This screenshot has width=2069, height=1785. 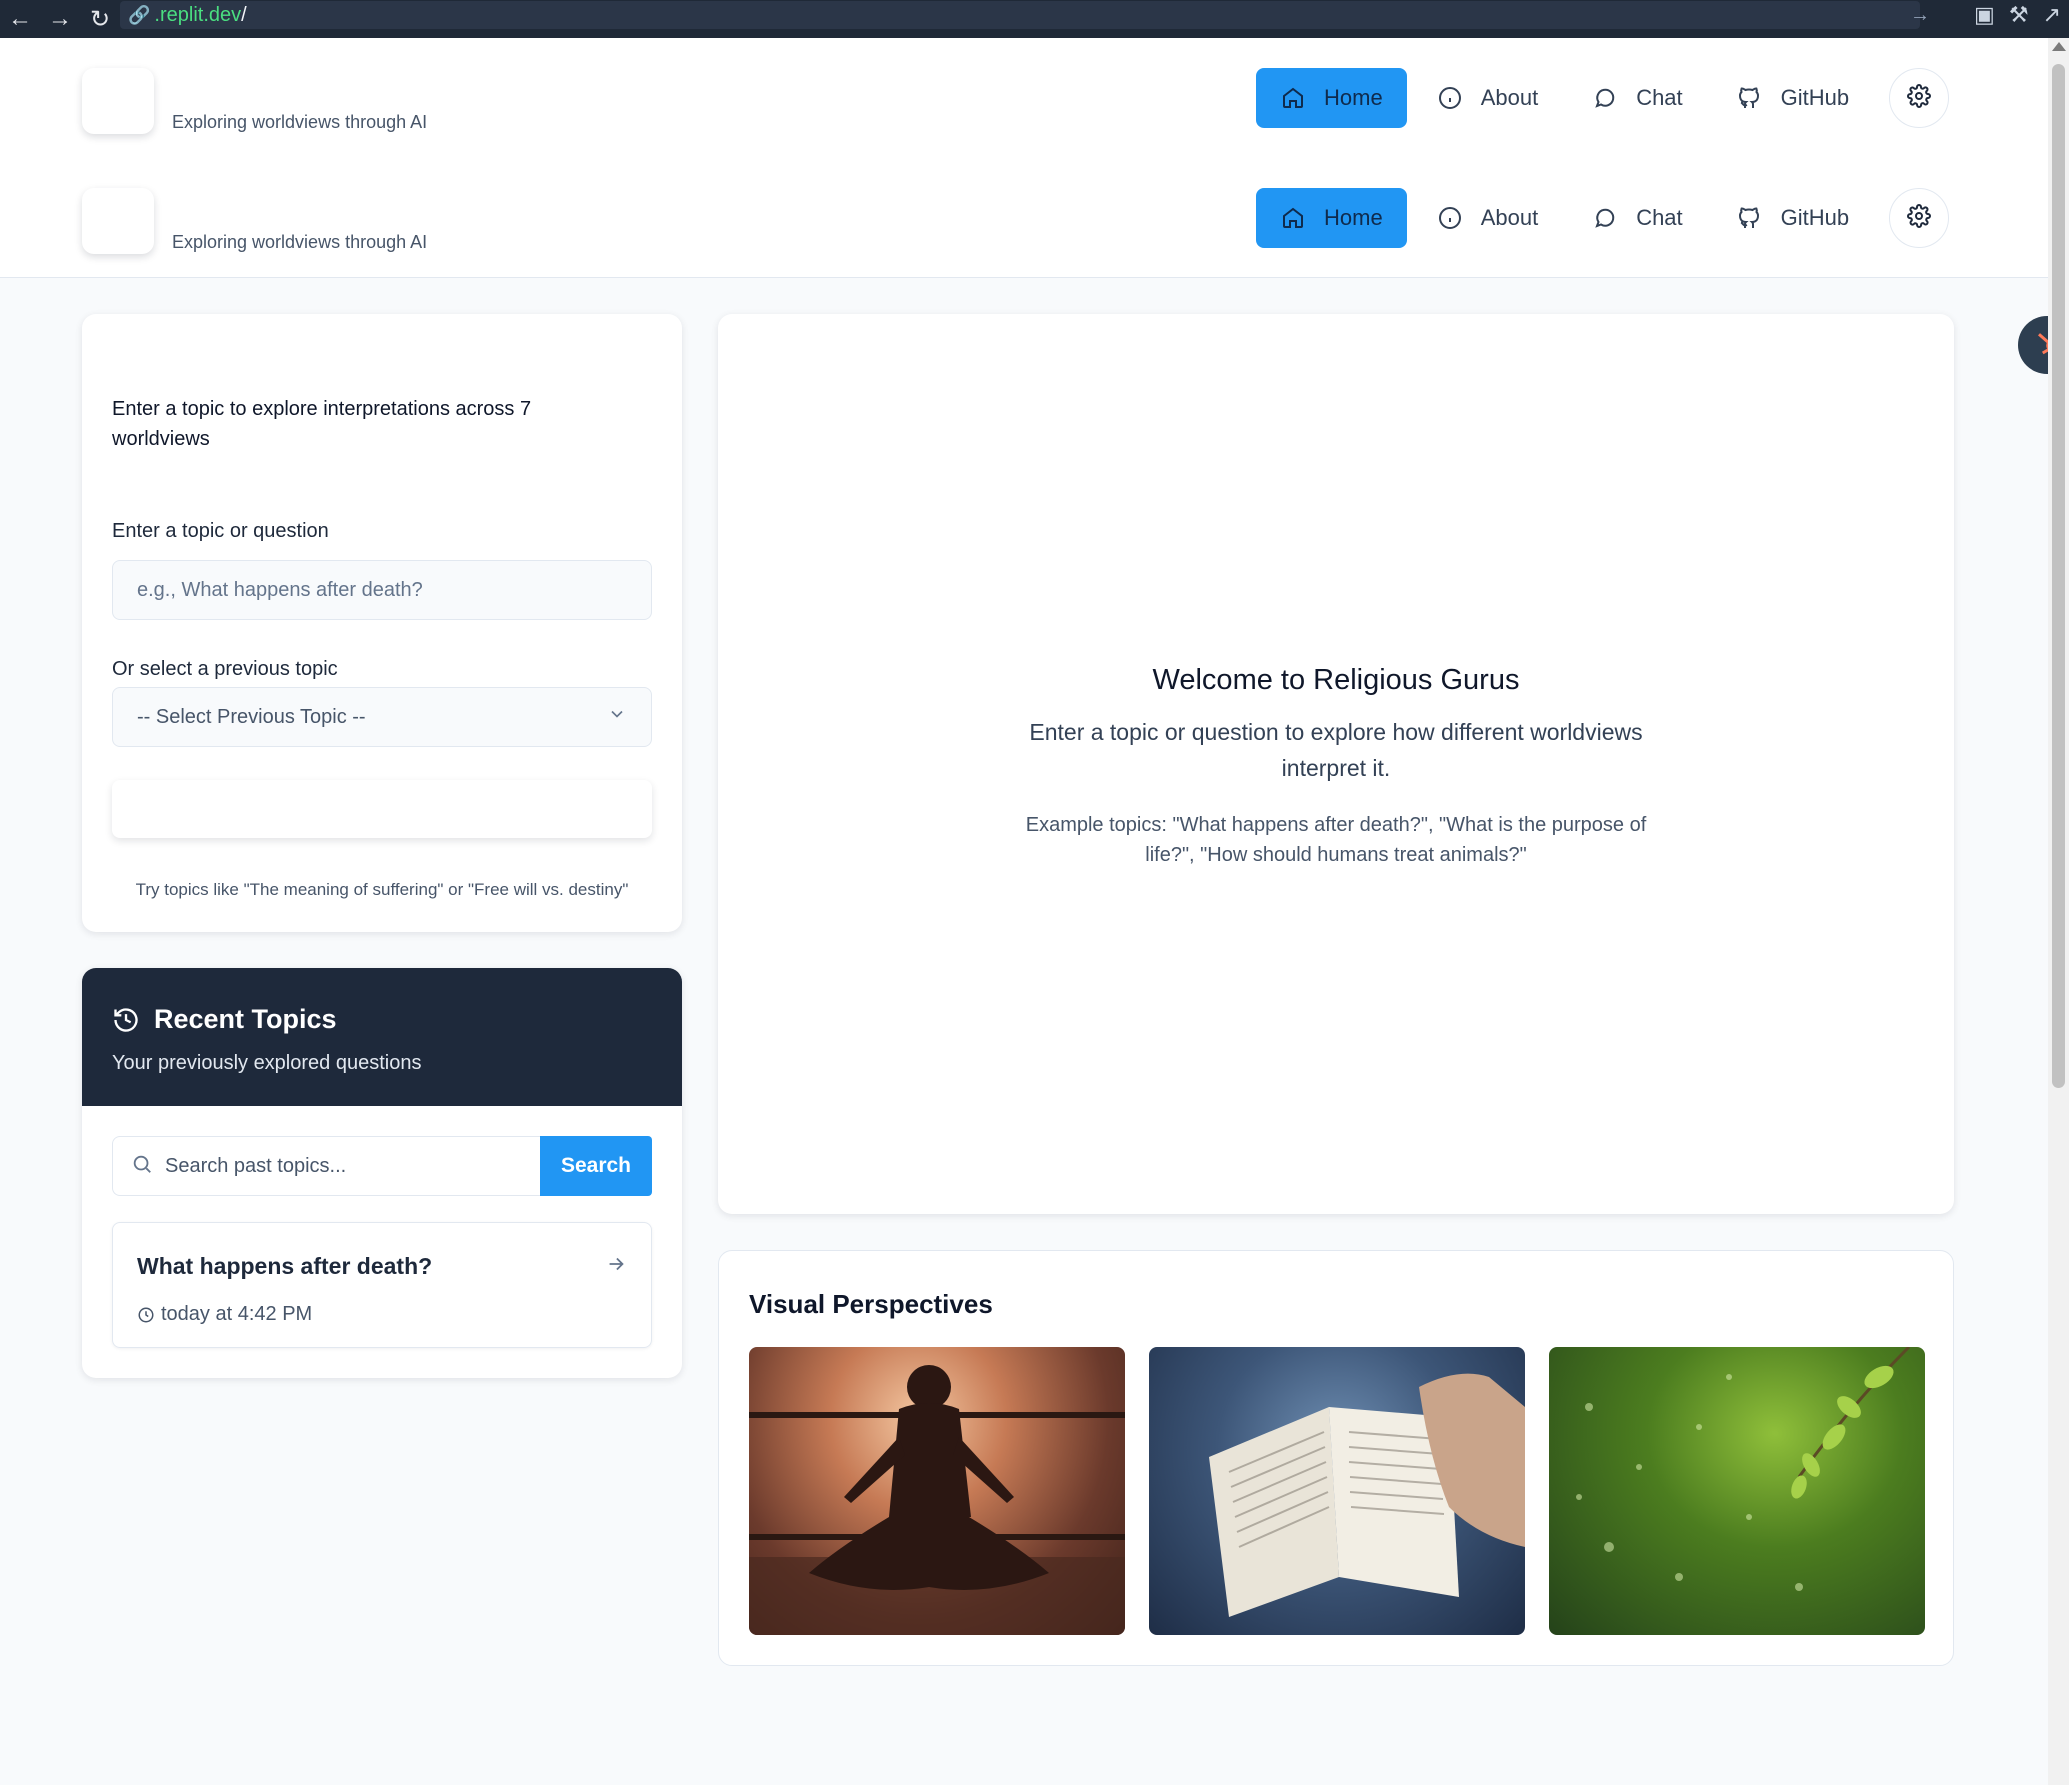 I want to click on topic-input, so click(x=382, y=590).